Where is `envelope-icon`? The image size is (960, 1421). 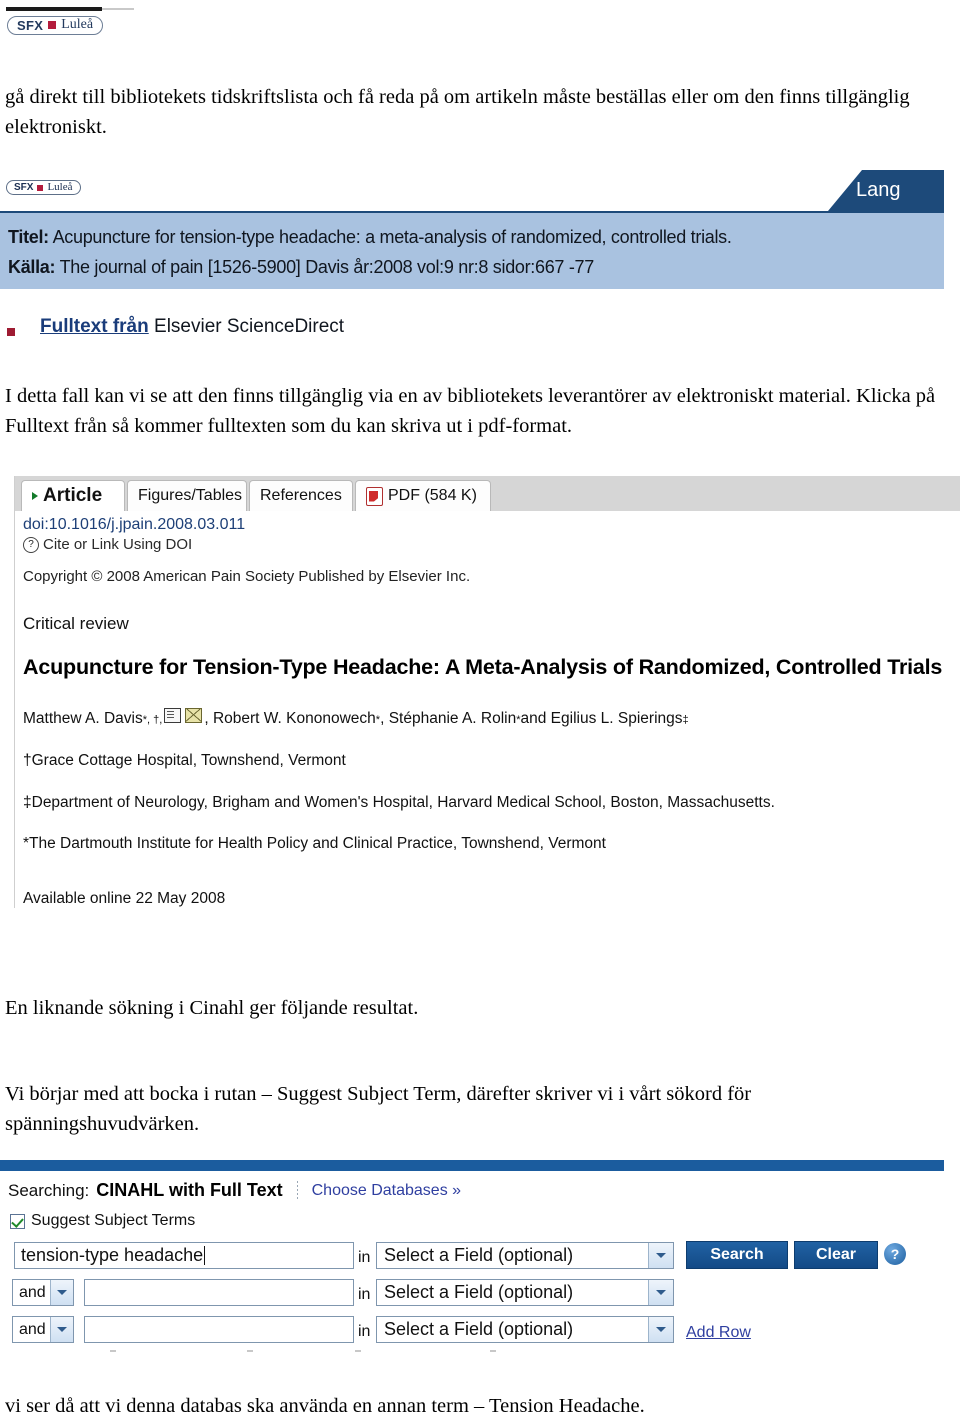
envelope-icon is located at coordinates (194, 715).